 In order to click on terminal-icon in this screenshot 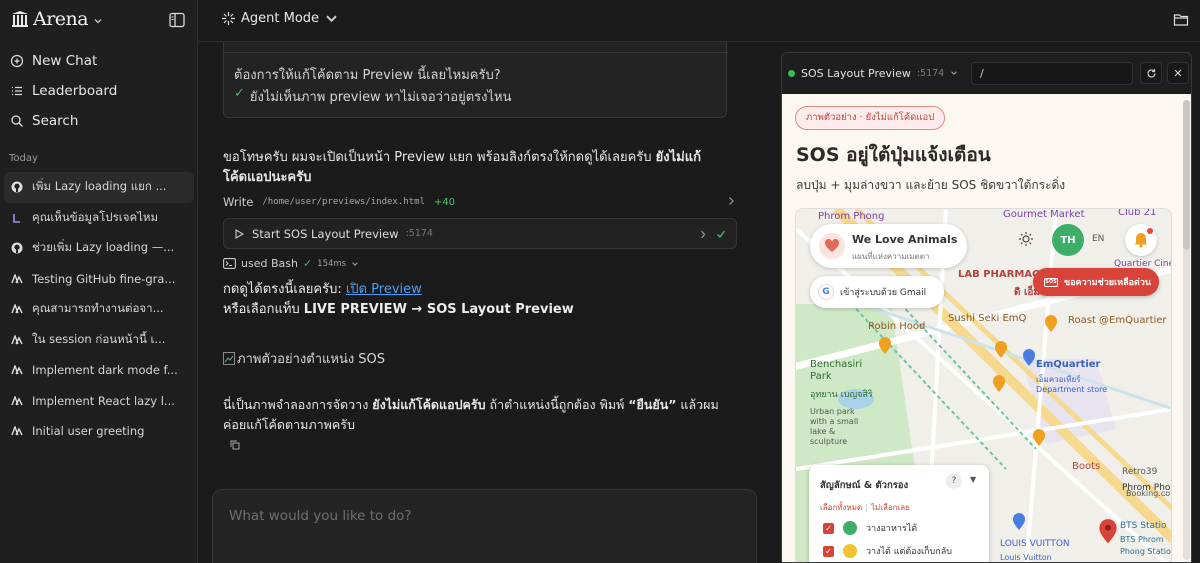, I will do `click(229, 263)`.